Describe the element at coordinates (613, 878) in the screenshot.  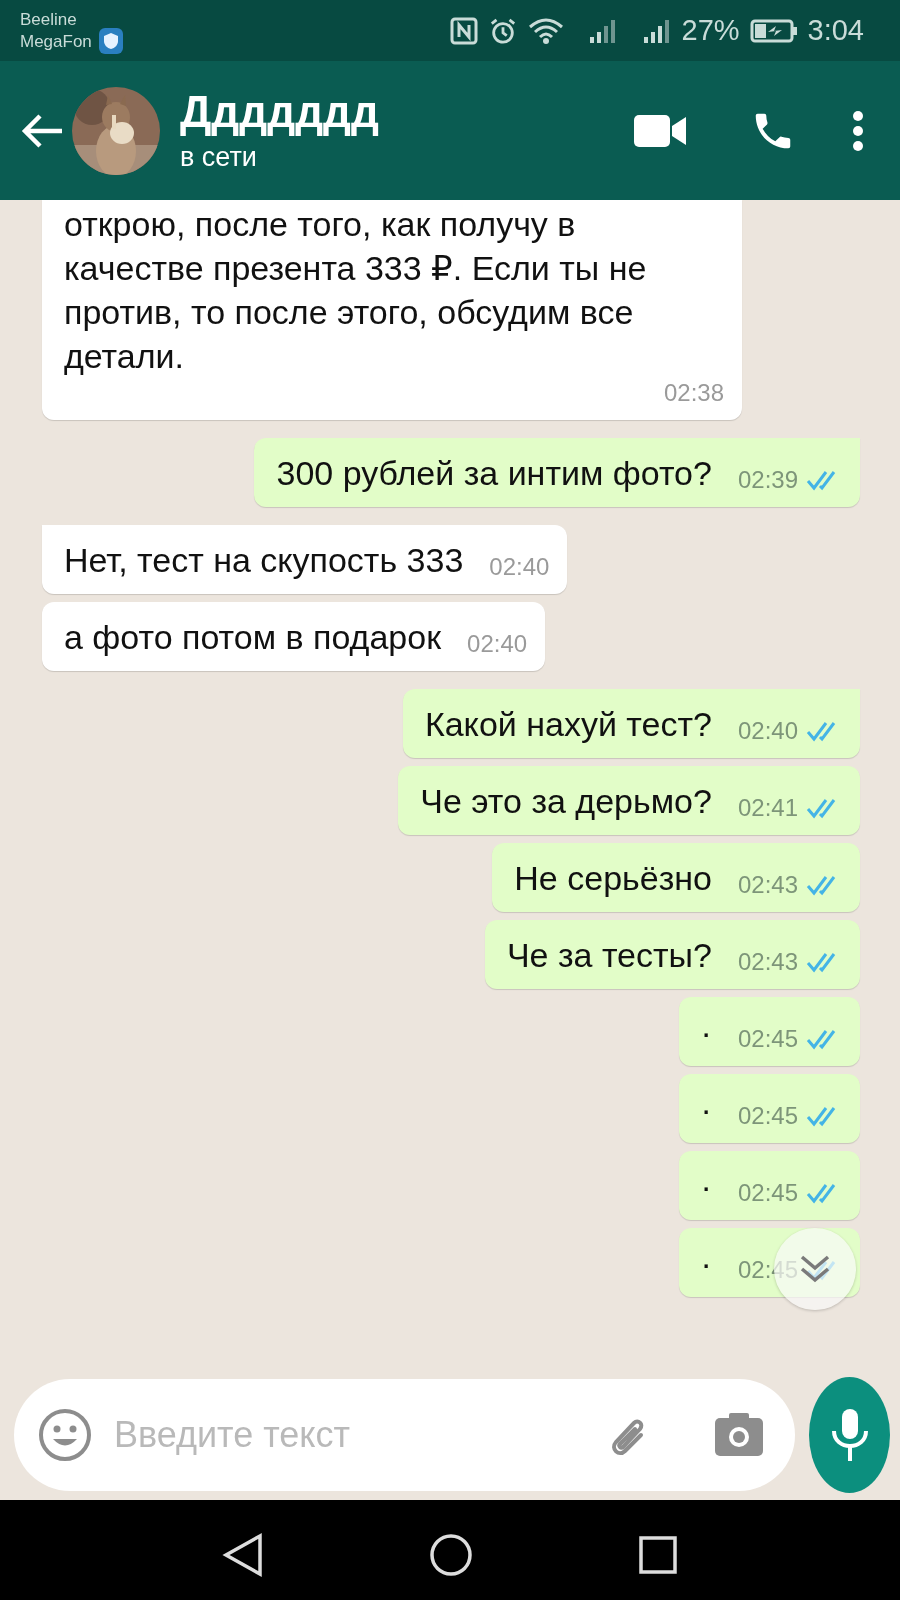
I see `message-text: Не серьёзно` at that location.